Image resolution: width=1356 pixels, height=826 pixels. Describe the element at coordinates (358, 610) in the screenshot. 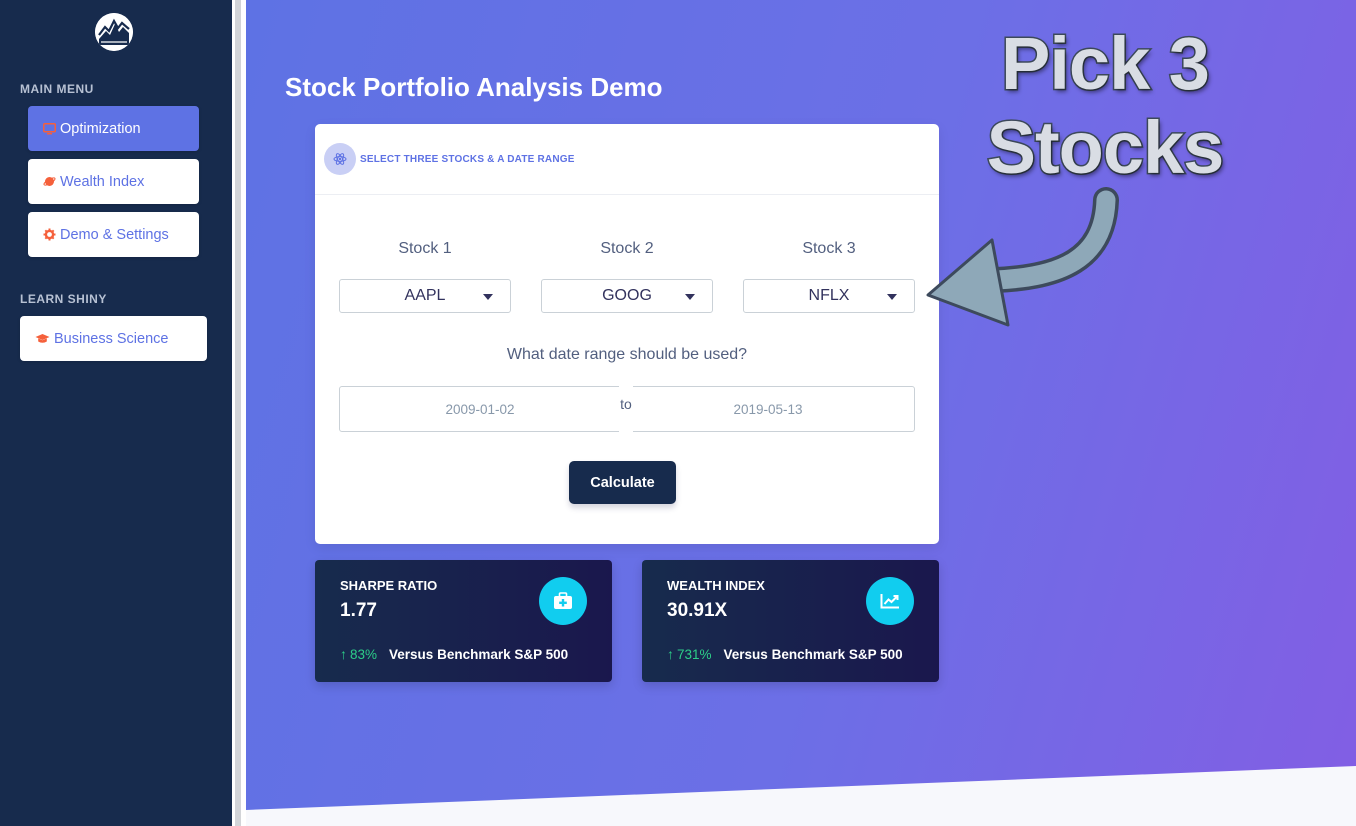

I see `stat-value: 1.77` at that location.